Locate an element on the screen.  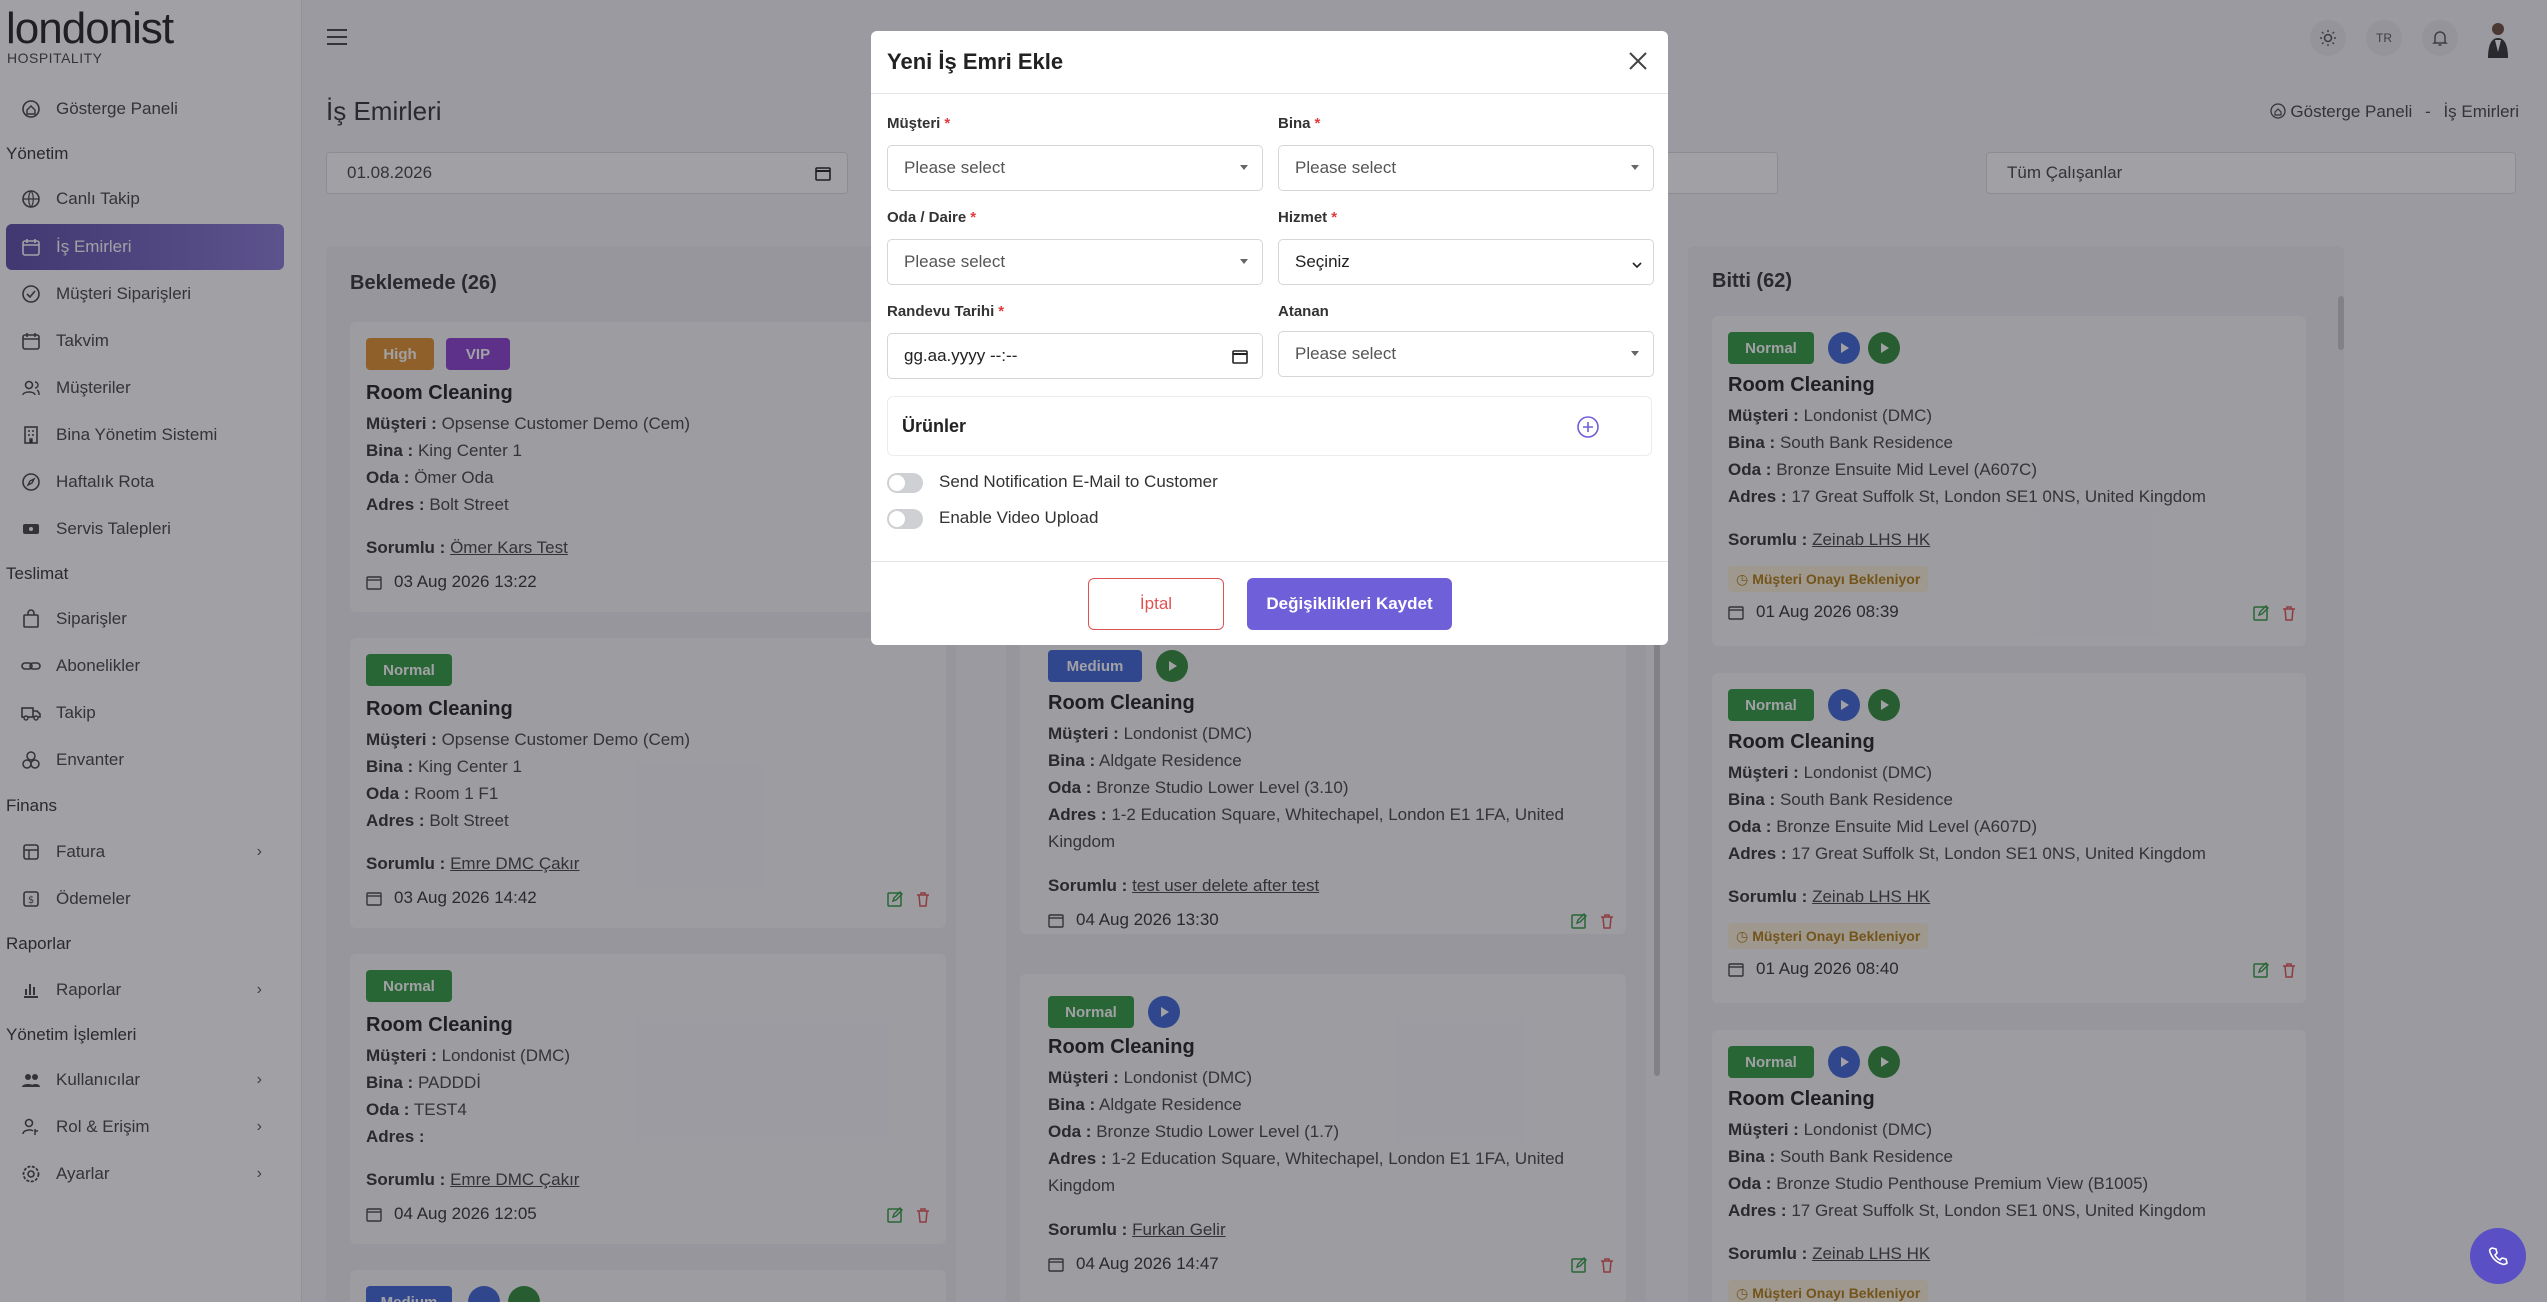
phone-icon is located at coordinates (2498, 1256).